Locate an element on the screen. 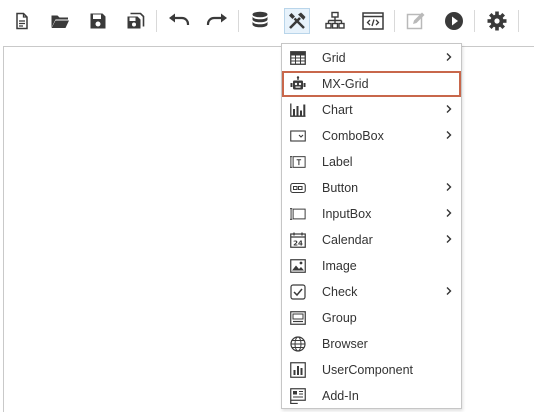 This screenshot has width=534, height=412. edit-icon is located at coordinates (415, 21).